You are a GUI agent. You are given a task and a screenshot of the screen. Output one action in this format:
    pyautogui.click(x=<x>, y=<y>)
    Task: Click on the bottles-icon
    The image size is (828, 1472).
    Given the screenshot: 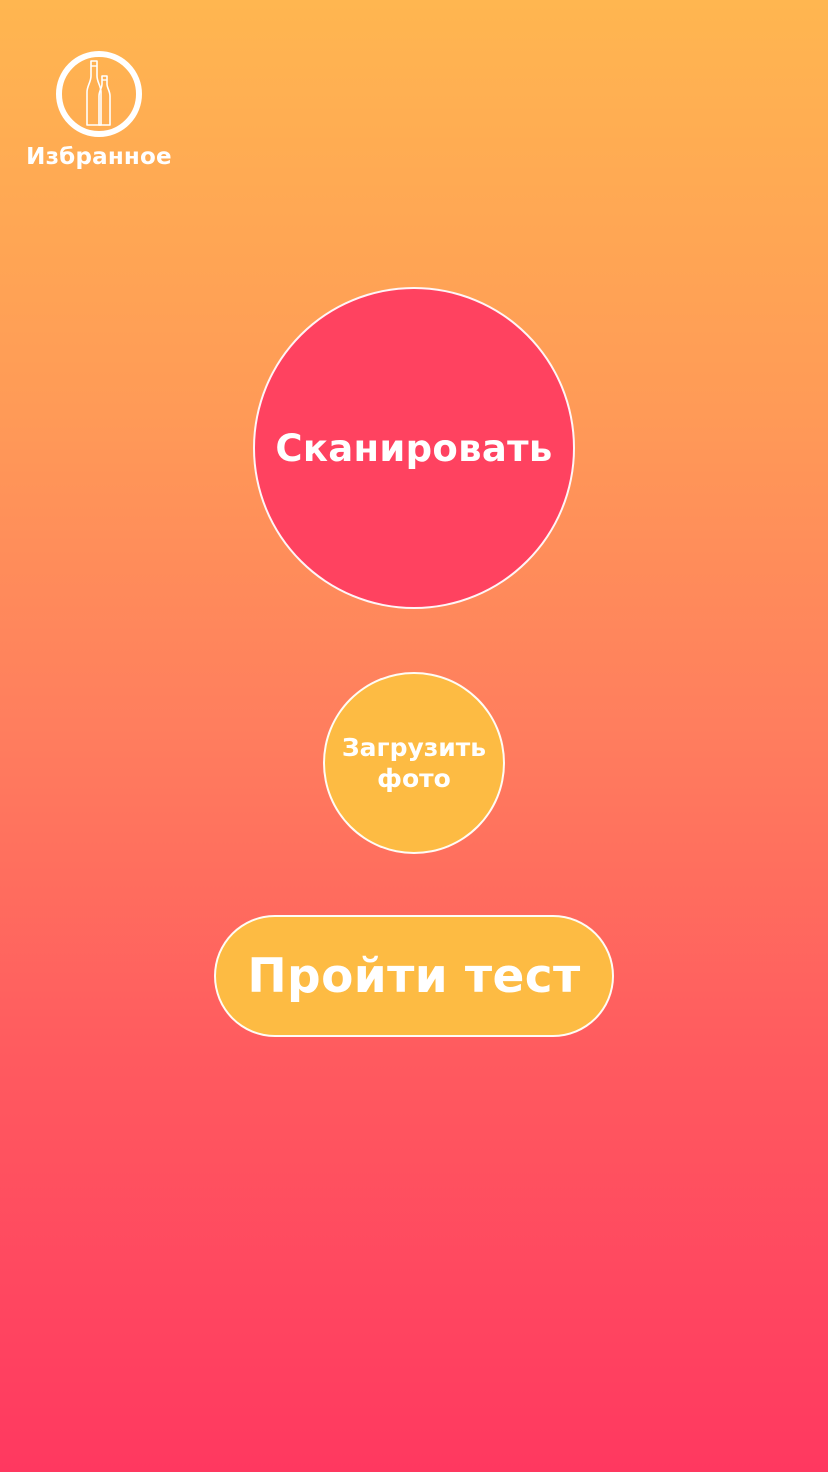 What is the action you would take?
    pyautogui.click(x=99, y=94)
    